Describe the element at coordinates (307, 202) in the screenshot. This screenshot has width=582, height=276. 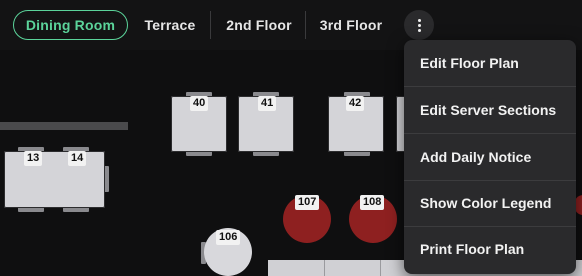
I see `table-number: 107` at that location.